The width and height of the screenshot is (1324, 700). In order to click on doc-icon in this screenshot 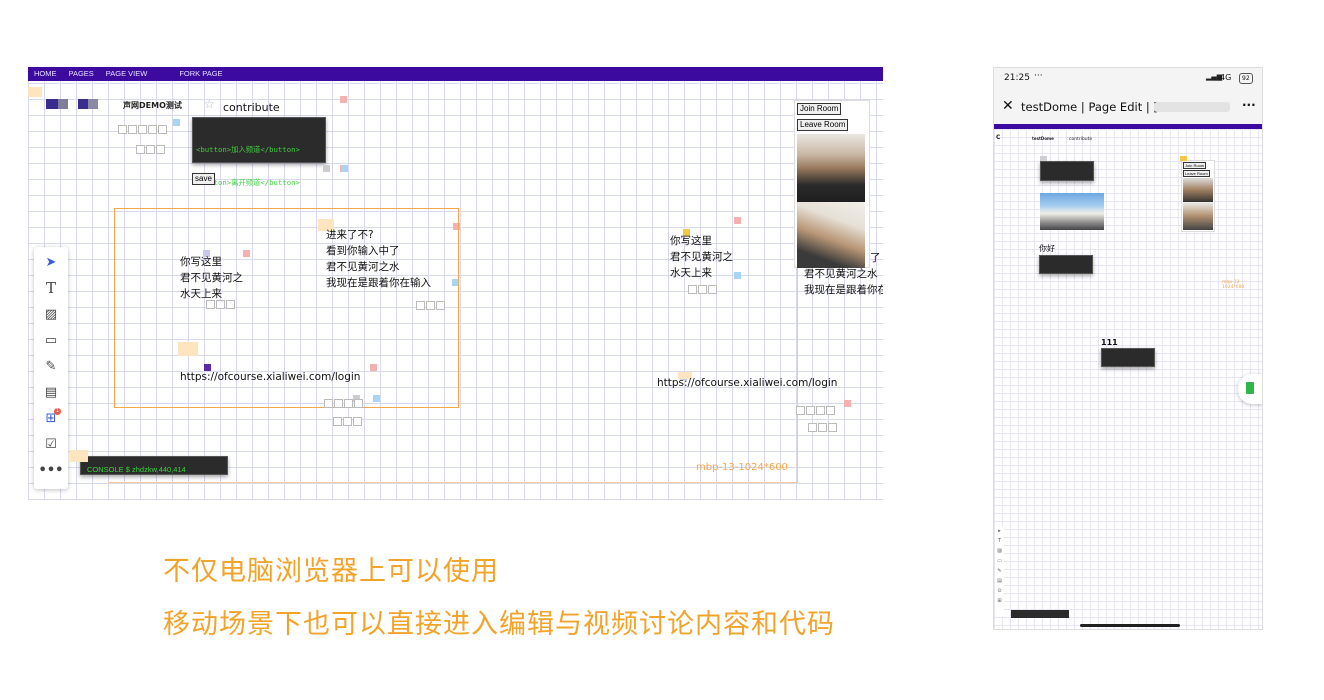, I will do `click(1250, 388)`.